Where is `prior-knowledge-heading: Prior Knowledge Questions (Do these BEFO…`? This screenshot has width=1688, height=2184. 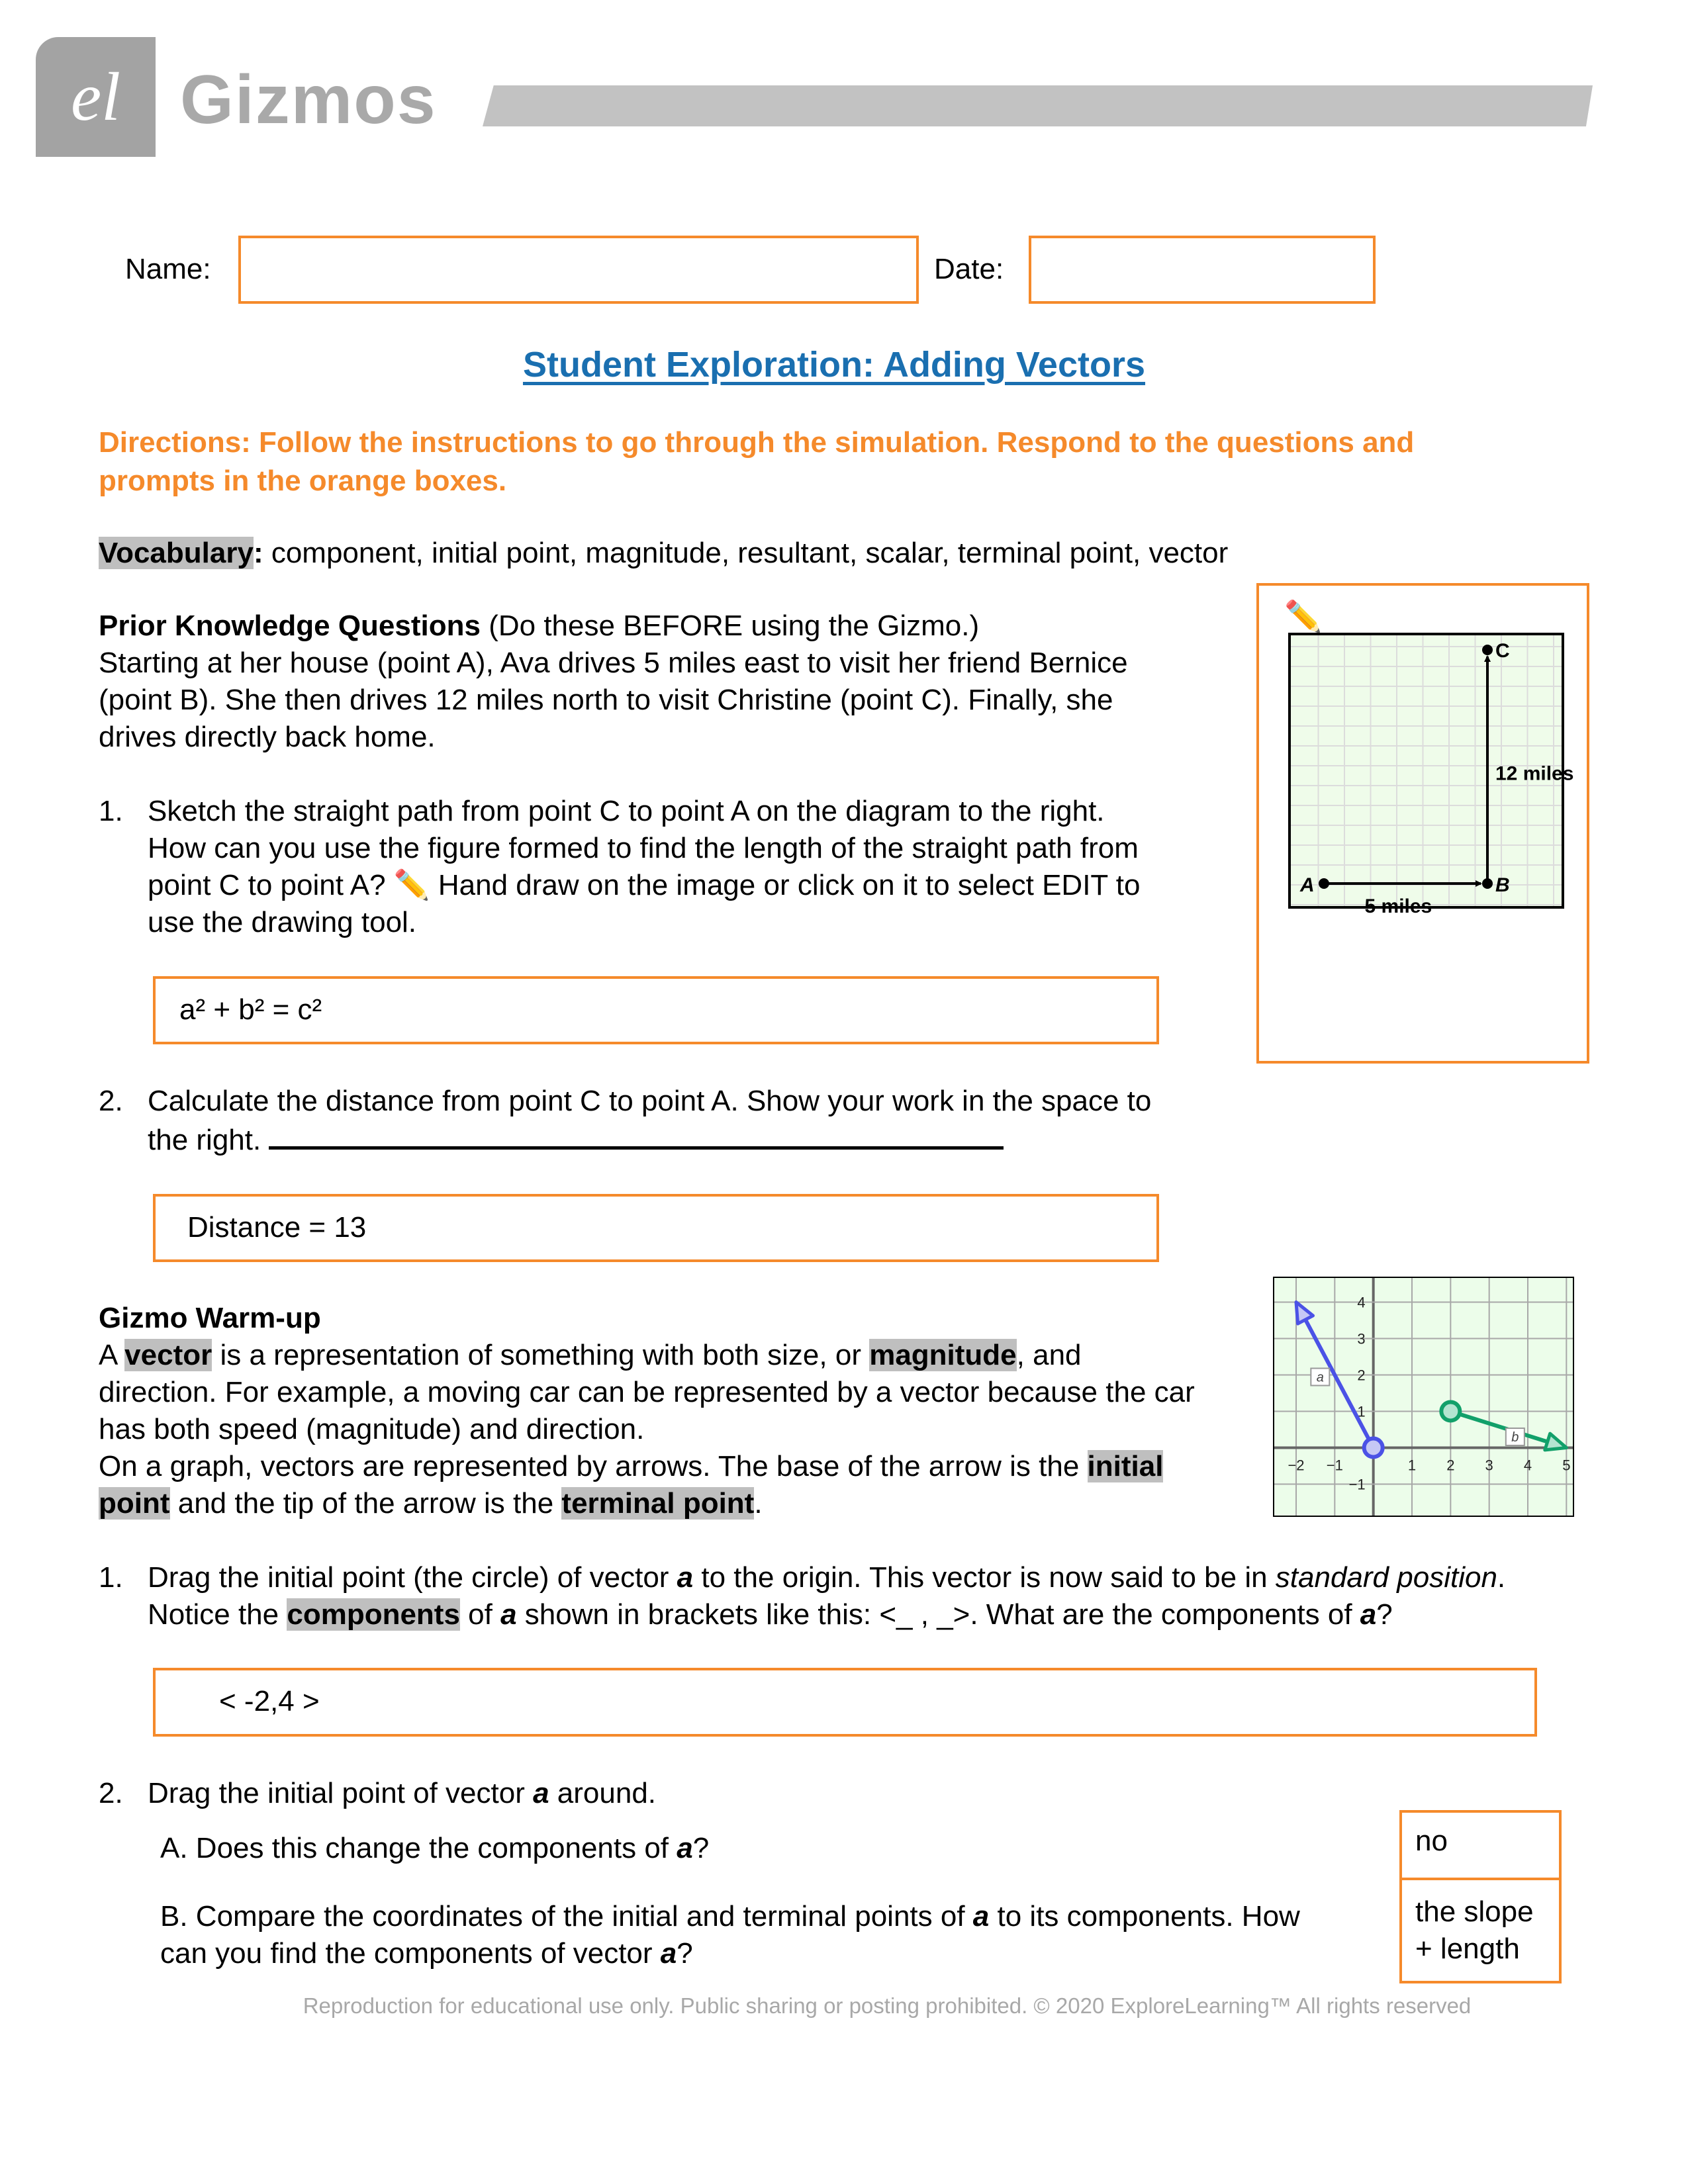
prior-knowledge-heading: Prior Knowledge Questions (Do these BEFO… is located at coordinates (539, 626).